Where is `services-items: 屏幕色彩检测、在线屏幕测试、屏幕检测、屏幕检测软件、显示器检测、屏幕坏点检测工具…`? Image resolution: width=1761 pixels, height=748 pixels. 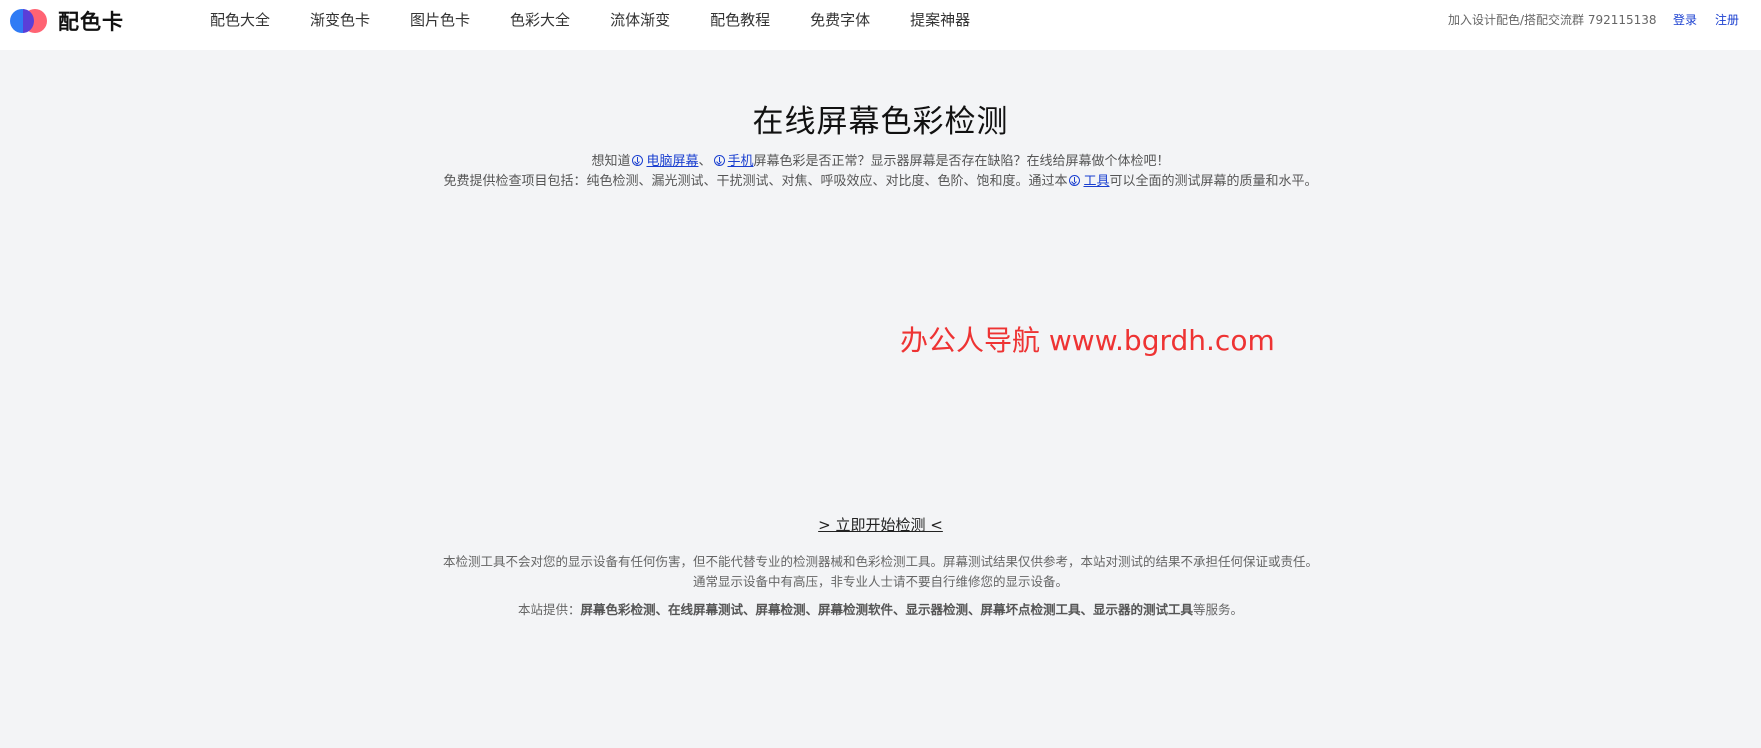
services-items: 屏幕色彩检测、在线屏幕测试、屏幕检测、屏幕检测软件、显示器检测、屏幕坏点检测工具… is located at coordinates (886, 609).